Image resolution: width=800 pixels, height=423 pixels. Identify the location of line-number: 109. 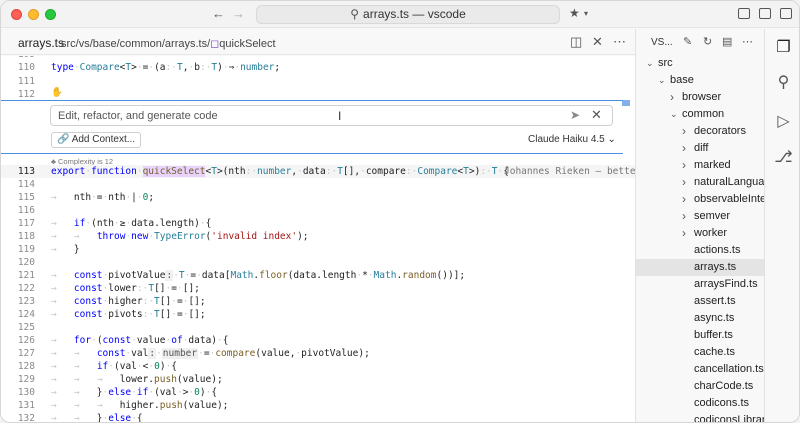
(18, 58).